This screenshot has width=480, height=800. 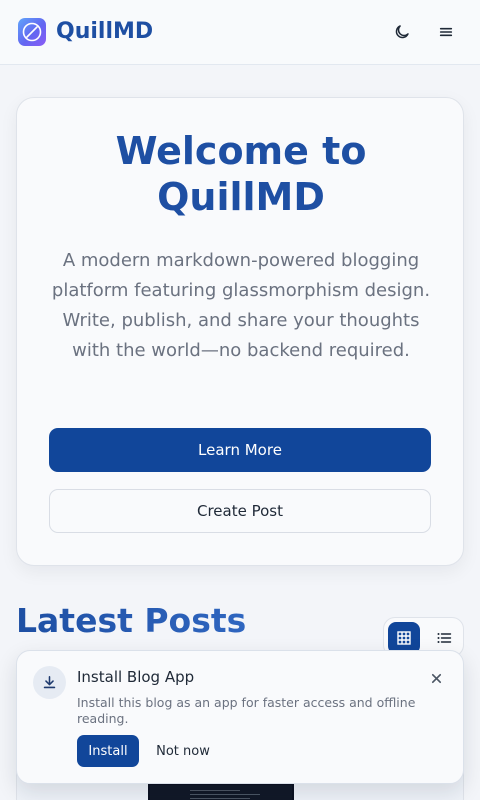 I want to click on list-icon, so click(x=444, y=638).